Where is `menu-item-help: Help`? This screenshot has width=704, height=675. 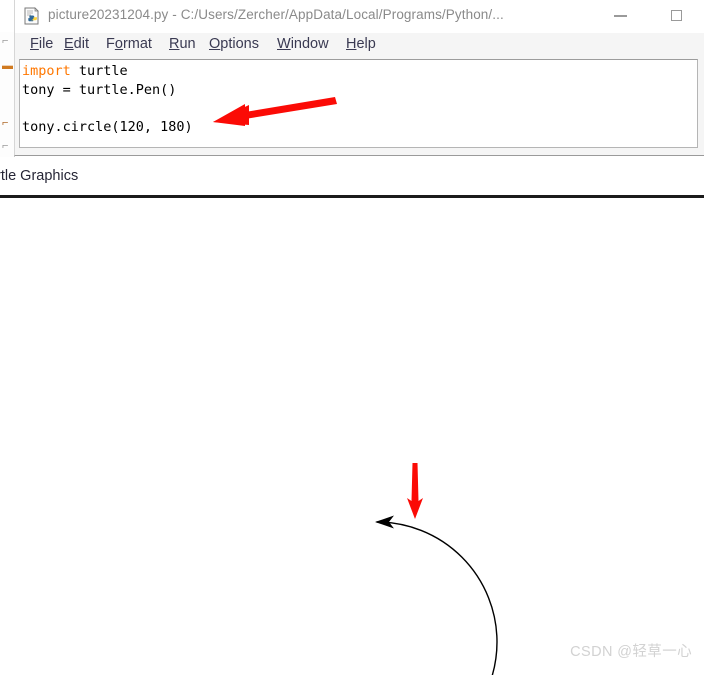
menu-item-help: Help is located at coordinates (361, 44).